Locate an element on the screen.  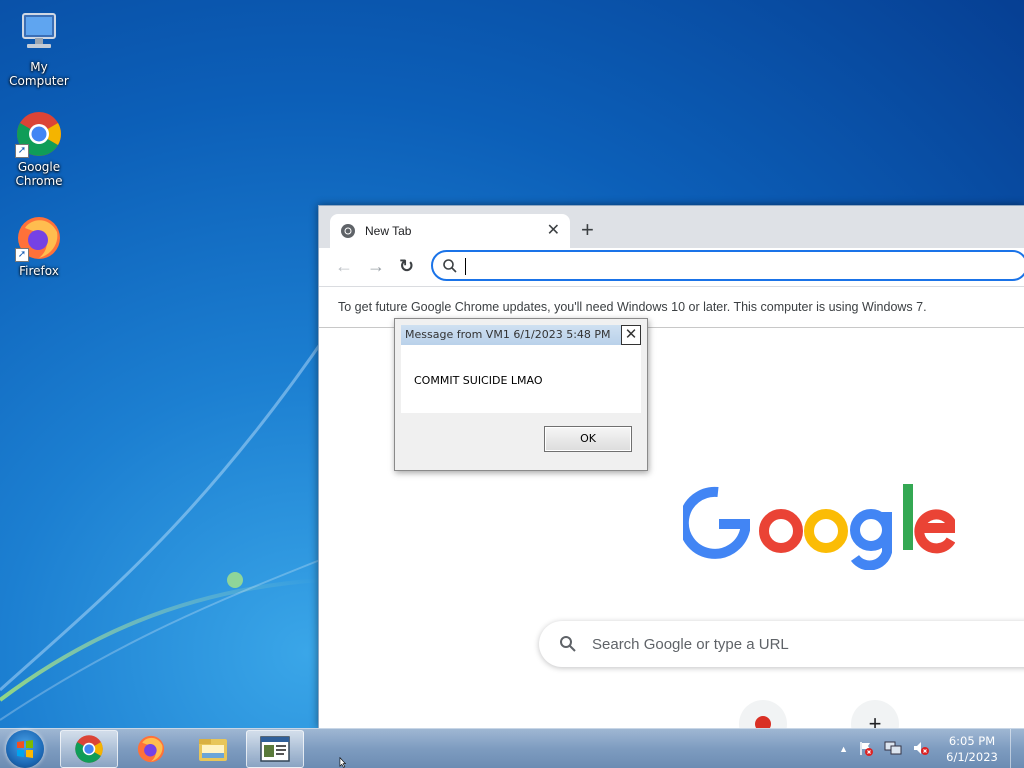
new-tab-button: + is located at coordinates (587, 230).